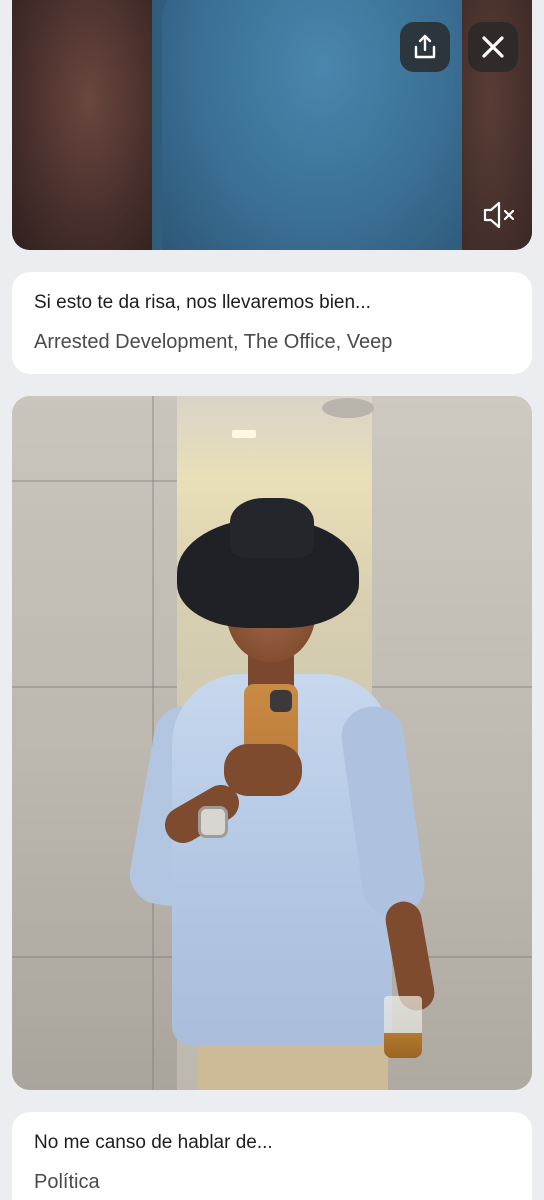 This screenshot has width=544, height=1200. What do you see at coordinates (272, 1156) in the screenshot?
I see `prompt-card: No me canso de hablar de... Política` at bounding box center [272, 1156].